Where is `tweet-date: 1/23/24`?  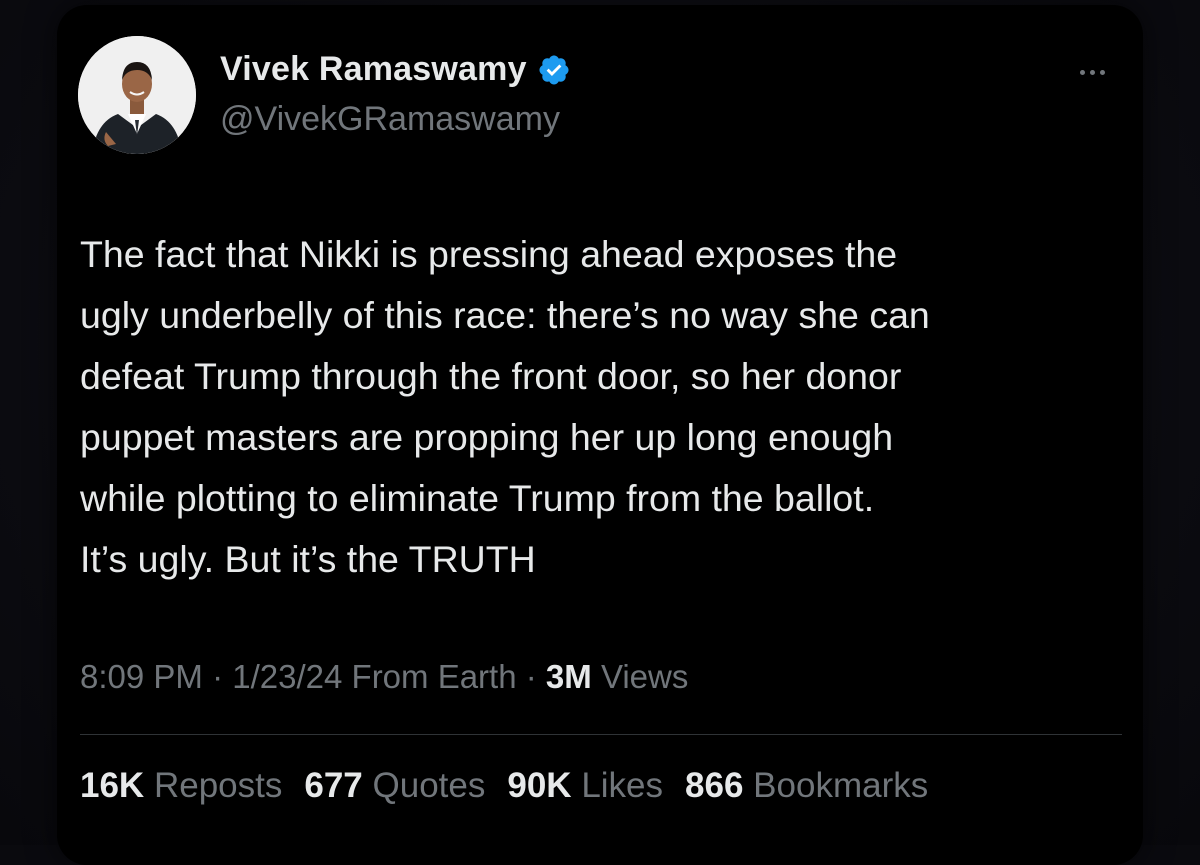
tweet-date: 1/23/24 is located at coordinates (287, 676).